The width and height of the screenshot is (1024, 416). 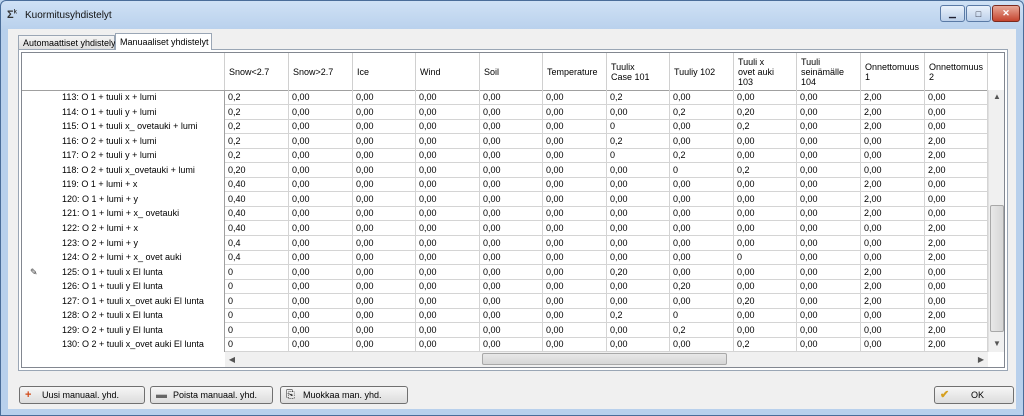 What do you see at coordinates (448, 71) in the screenshot?
I see `column-header: Wind` at bounding box center [448, 71].